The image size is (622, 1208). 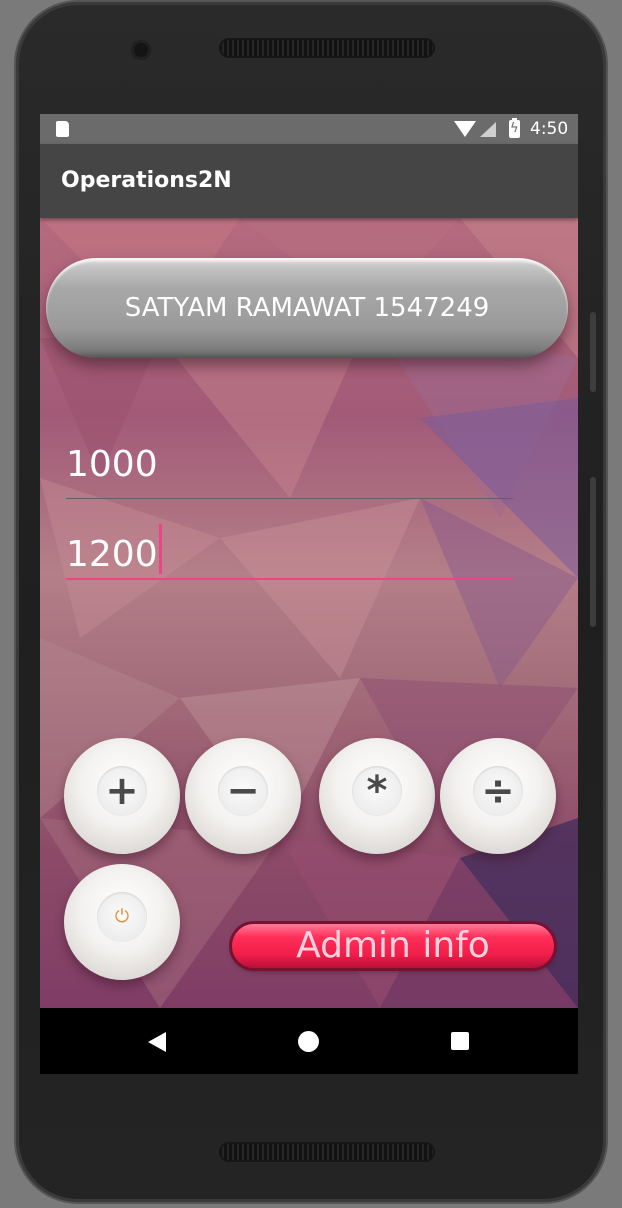 What do you see at coordinates (460, 1041) in the screenshot?
I see `recents-icon` at bounding box center [460, 1041].